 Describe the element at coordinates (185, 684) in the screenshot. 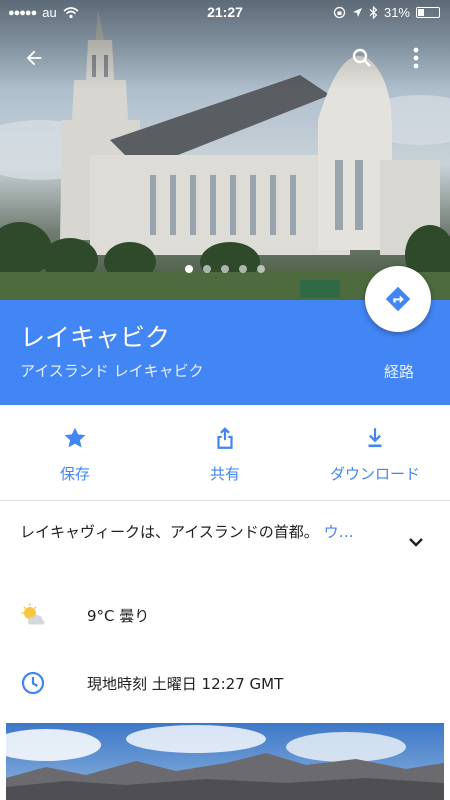

I see `local-time-text: 現地時刻 土曜日 12:27 GMT` at that location.